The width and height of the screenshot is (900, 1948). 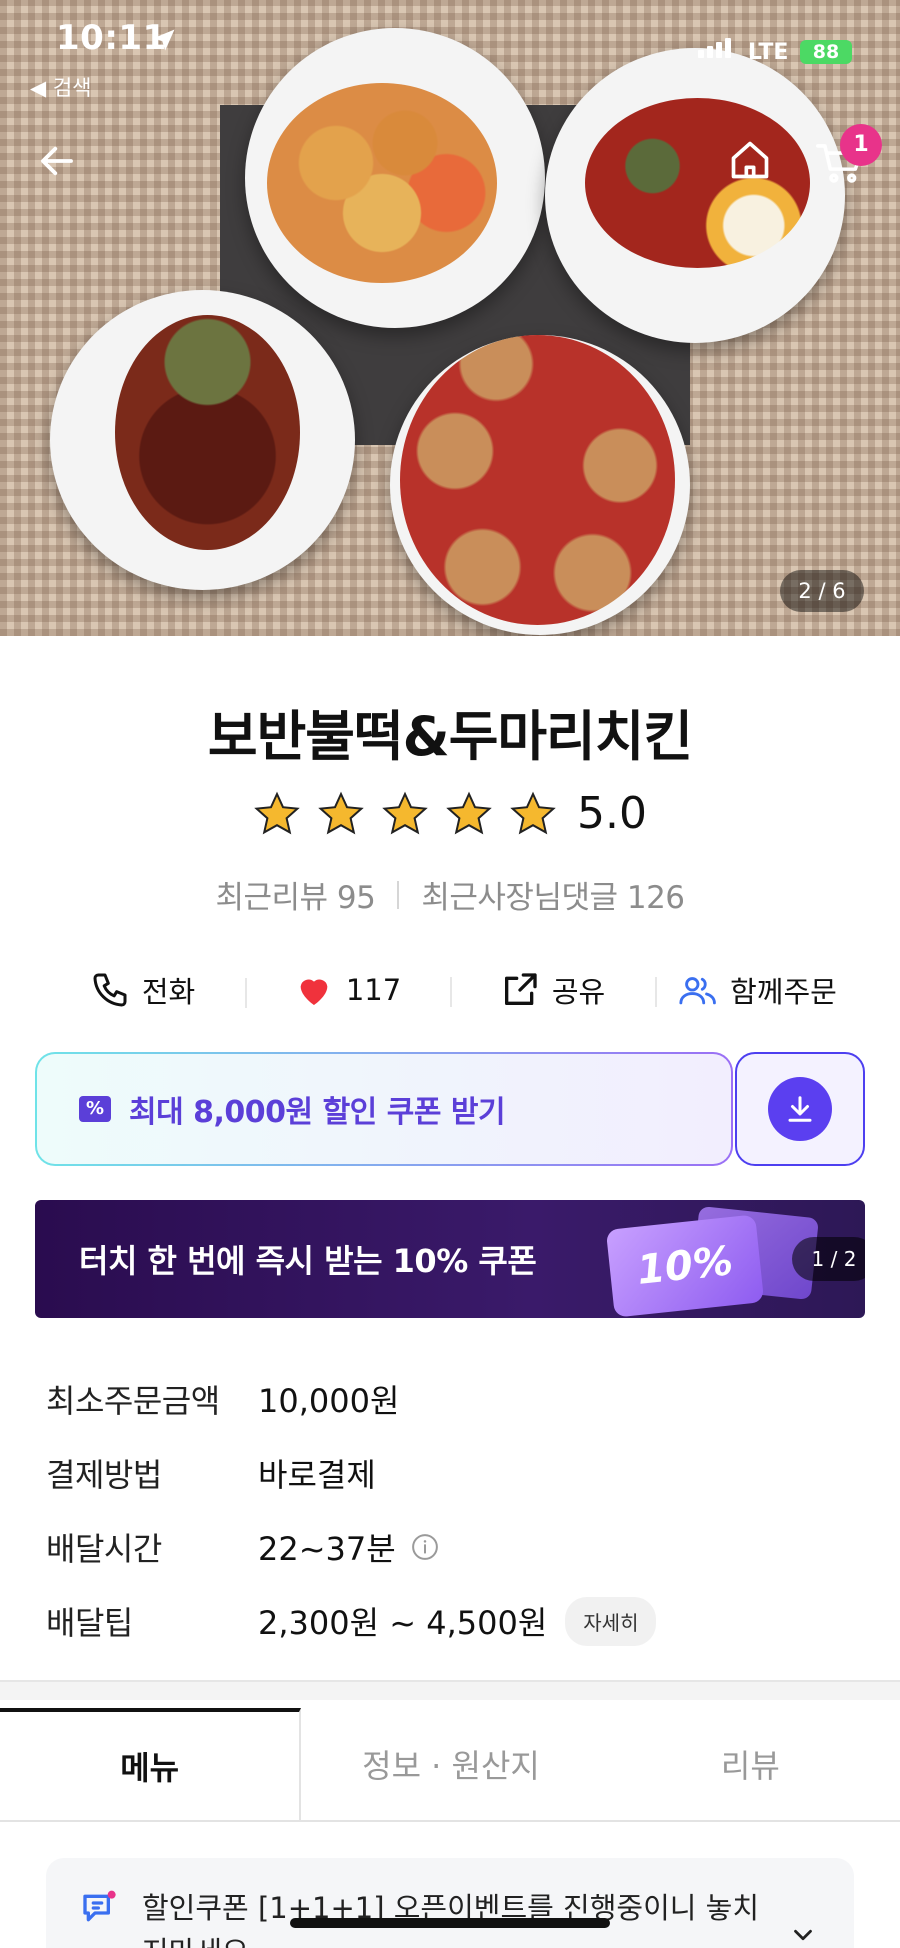 What do you see at coordinates (89, 1623) in the screenshot?
I see `info-label: 배달팁` at bounding box center [89, 1623].